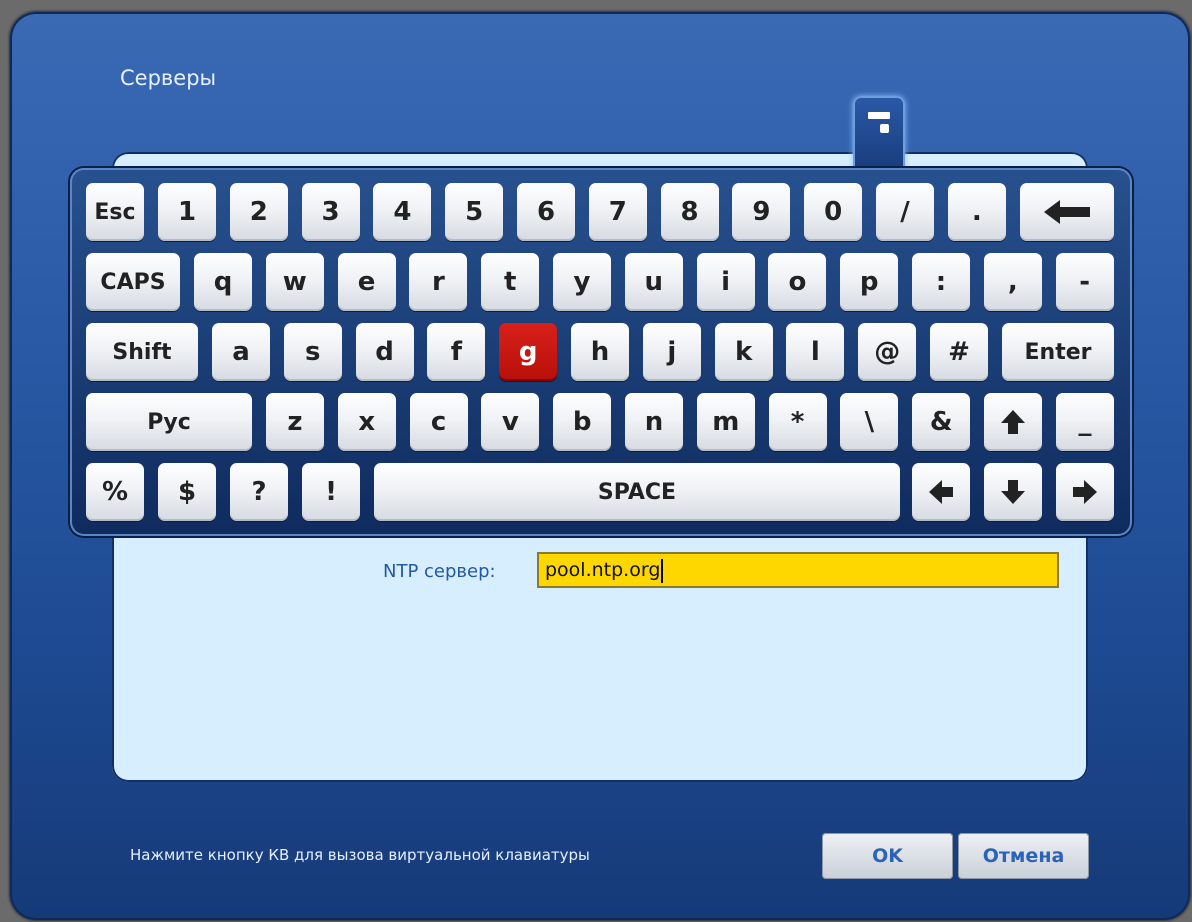  I want to click on key-u: u, so click(653, 282).